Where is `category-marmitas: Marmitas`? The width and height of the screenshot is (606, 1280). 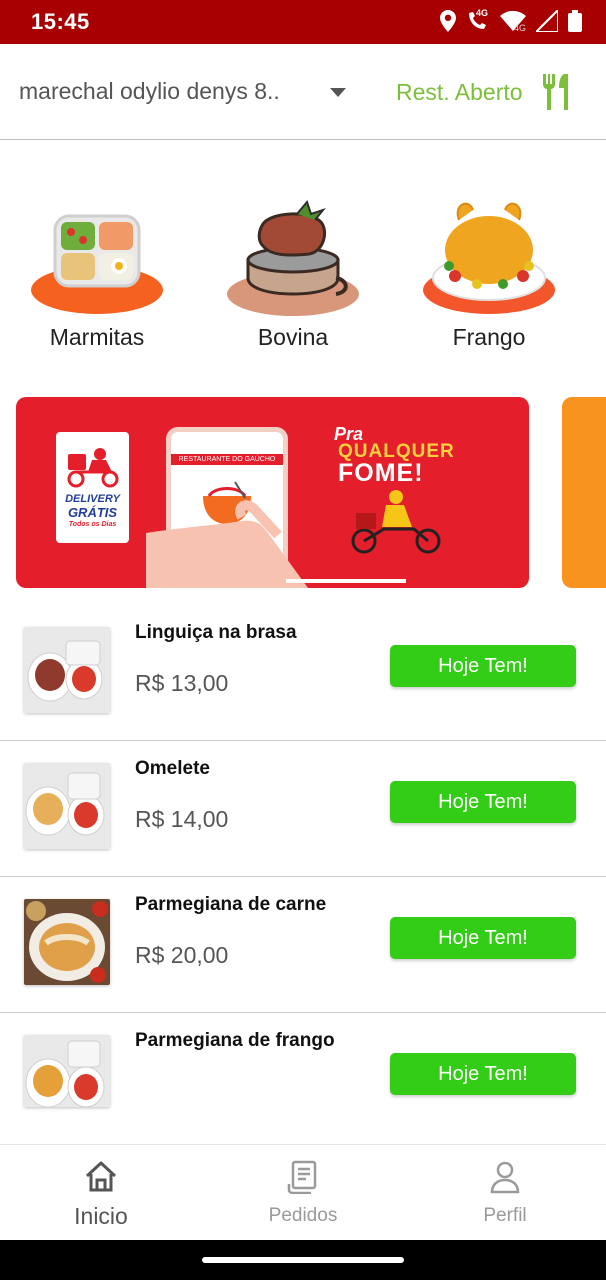
category-marmitas: Marmitas is located at coordinates (97, 275).